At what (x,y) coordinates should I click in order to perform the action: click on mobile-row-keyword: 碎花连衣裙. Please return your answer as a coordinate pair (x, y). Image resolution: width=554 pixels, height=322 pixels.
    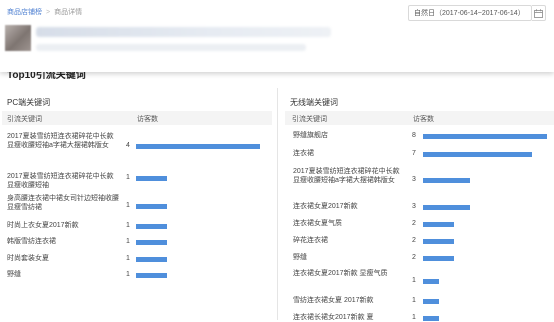
    Looking at the image, I should click on (348, 240).